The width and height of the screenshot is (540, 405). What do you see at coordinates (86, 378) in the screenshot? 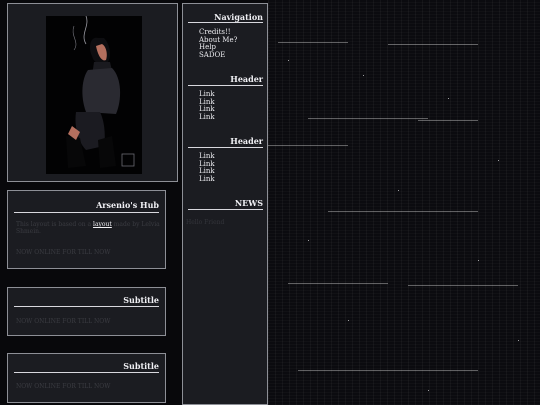
I see `subtitle-box-2: Subtitle NOW ONLINE FOR TILL NOW` at bounding box center [86, 378].